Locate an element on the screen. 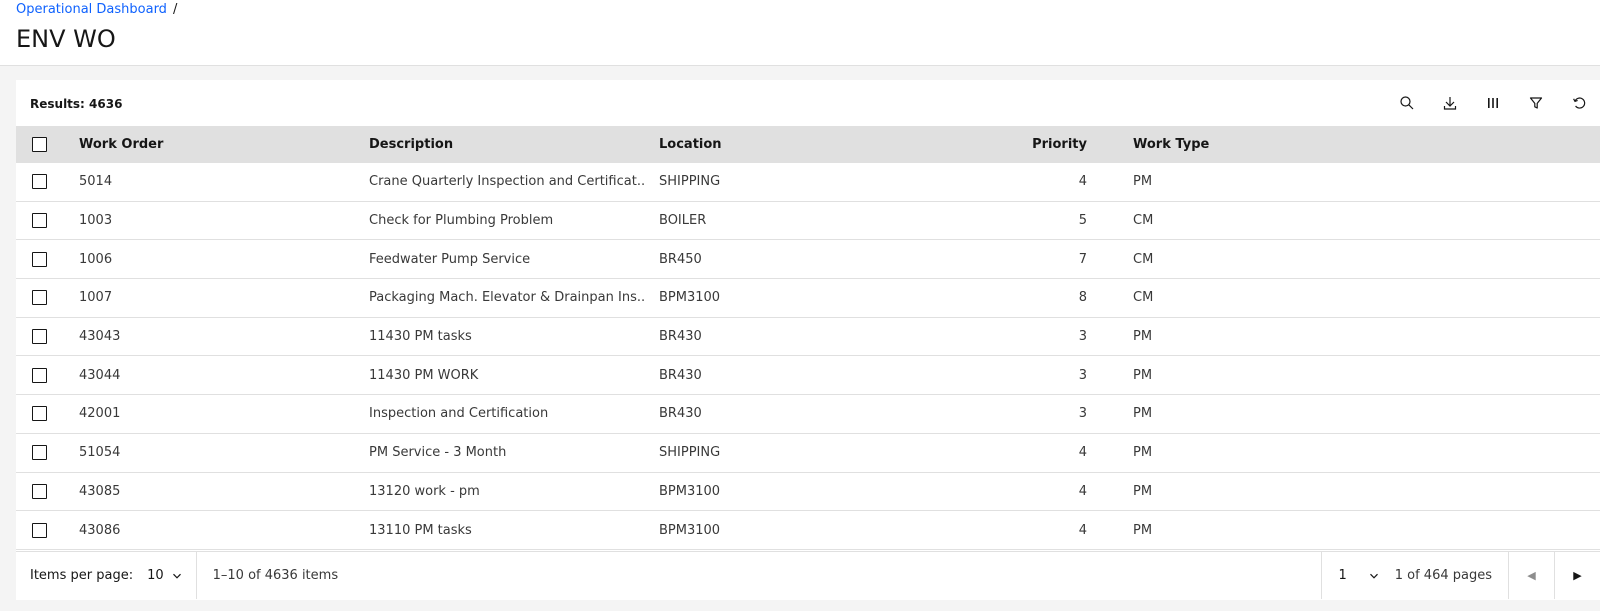 Image resolution: width=1600 pixels, height=611 pixels. table-row: 43085 13120 work - pm BPM3100 4 PM is located at coordinates (808, 492).